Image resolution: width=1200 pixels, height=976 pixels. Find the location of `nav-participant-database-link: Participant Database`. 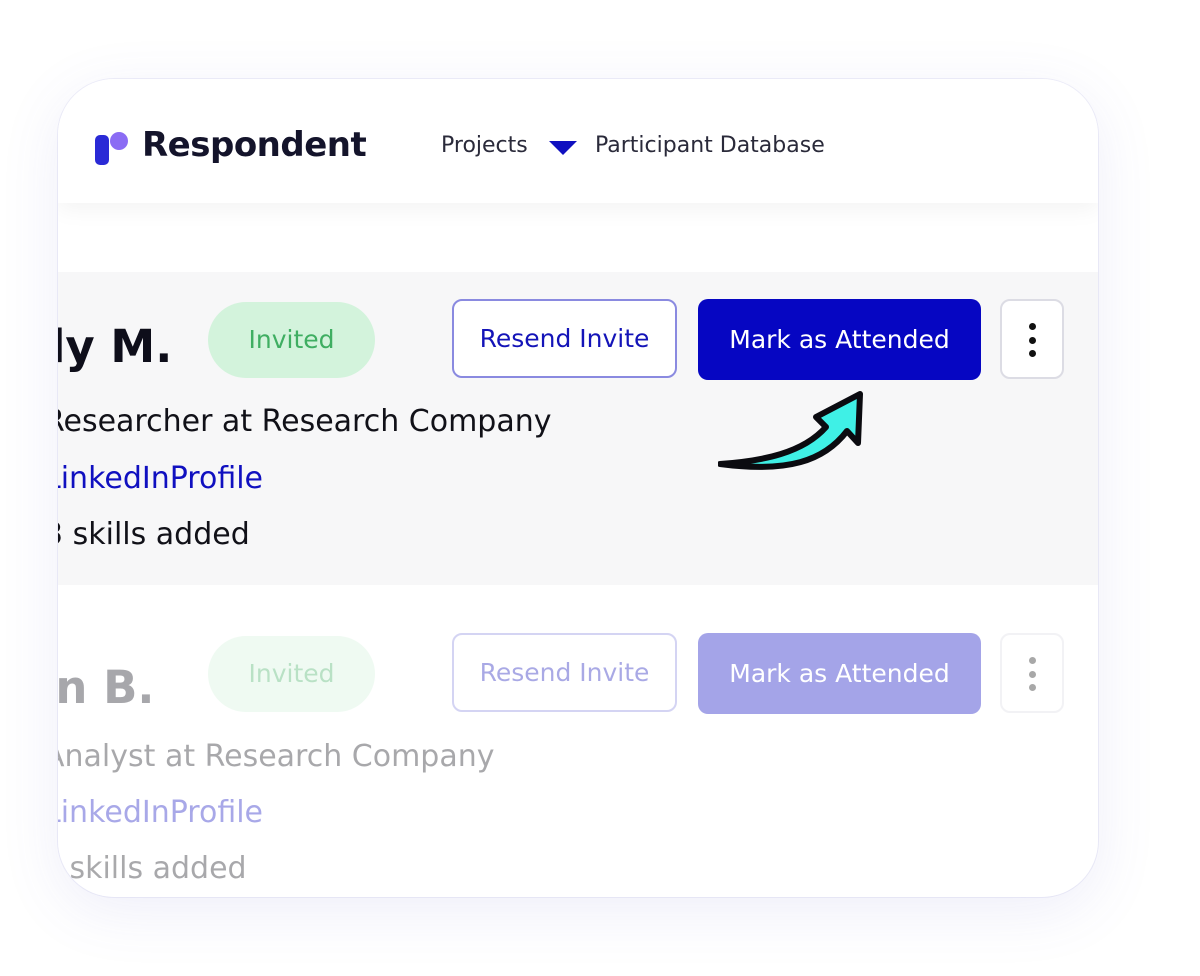

nav-participant-database-link: Participant Database is located at coordinates (710, 145).